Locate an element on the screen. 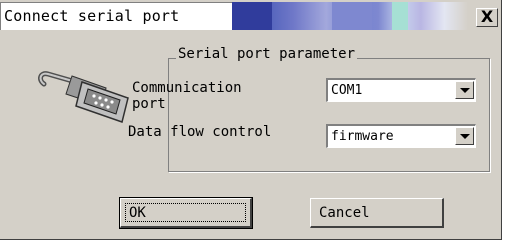 The image size is (515, 242). communication-port-label-line1: Communication is located at coordinates (187, 88).